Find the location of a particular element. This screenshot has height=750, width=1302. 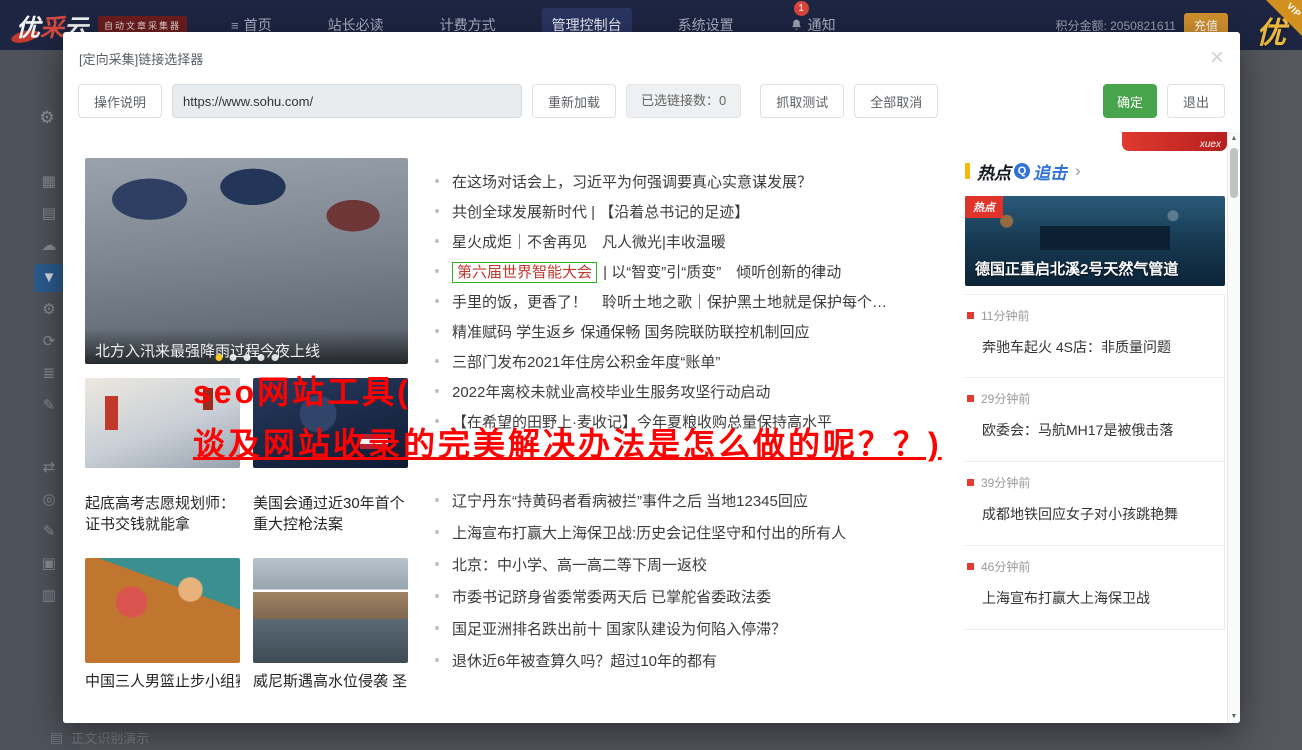

modal-header: [定向采集]链接选择器 × is located at coordinates (651, 55).